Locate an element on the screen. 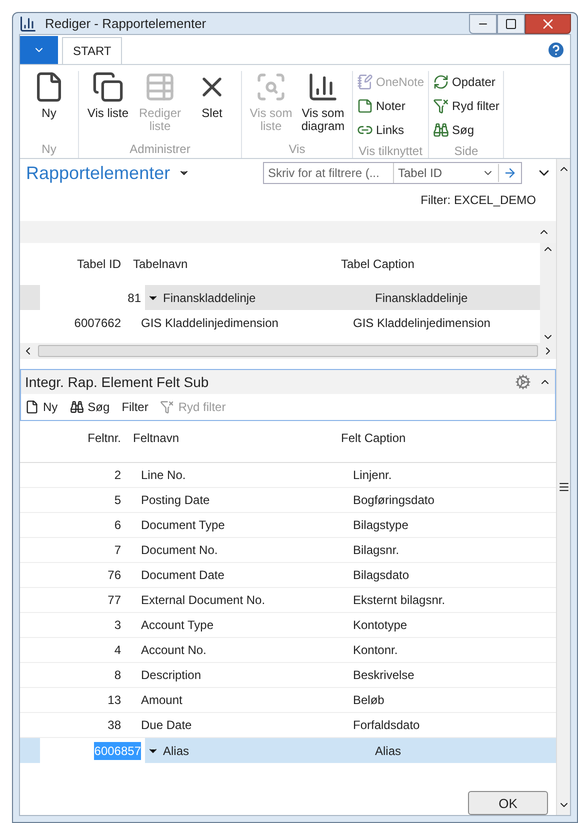  table-cell-text: Document Type is located at coordinates (183, 525).